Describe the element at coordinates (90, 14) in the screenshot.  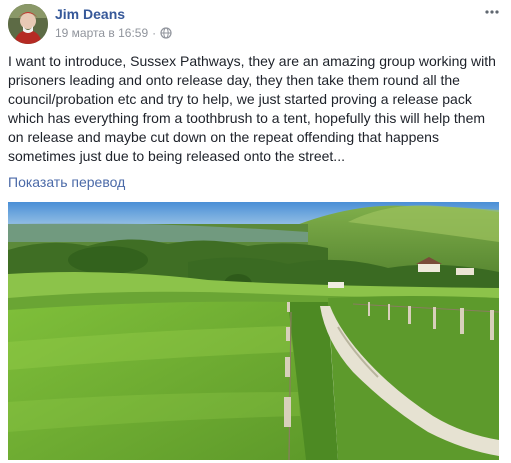
I see `author-name: Jim Deans` at that location.